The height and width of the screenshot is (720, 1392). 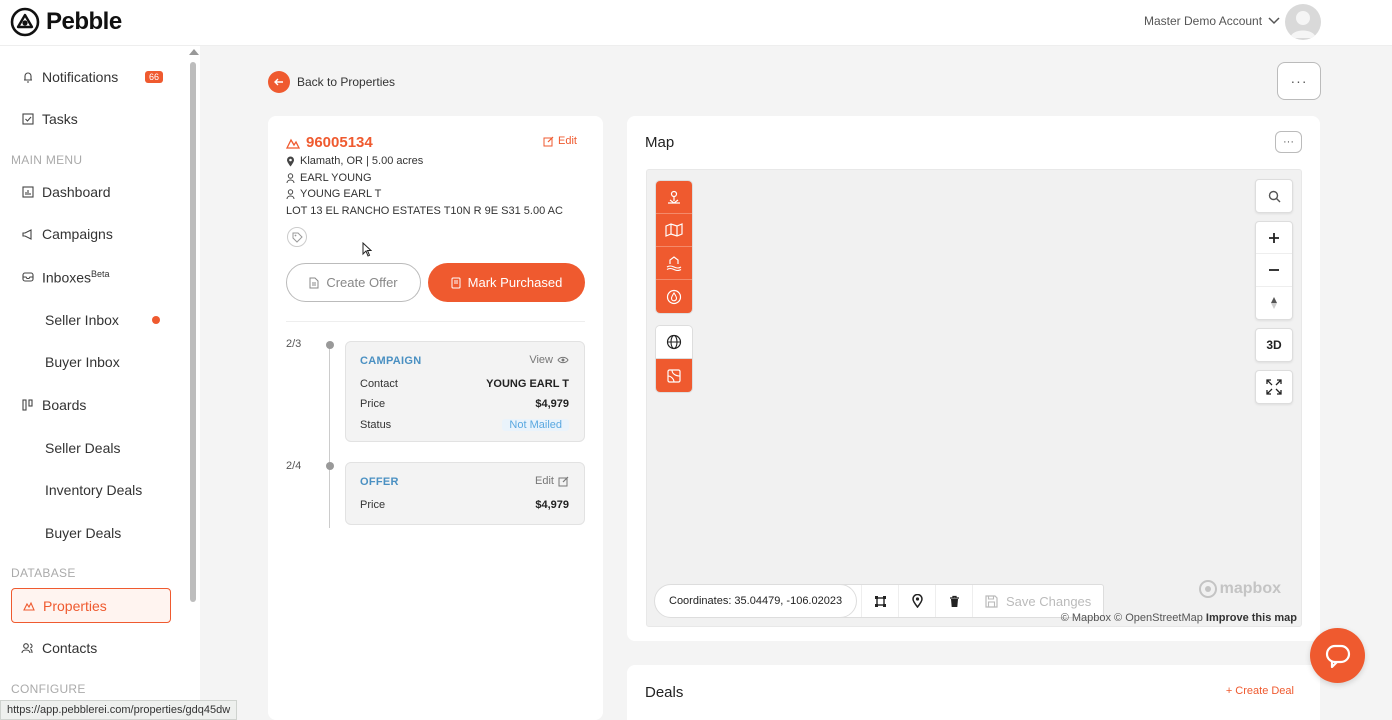 What do you see at coordinates (527, 384) in the screenshot?
I see `row-value: YOUNG EARL T` at bounding box center [527, 384].